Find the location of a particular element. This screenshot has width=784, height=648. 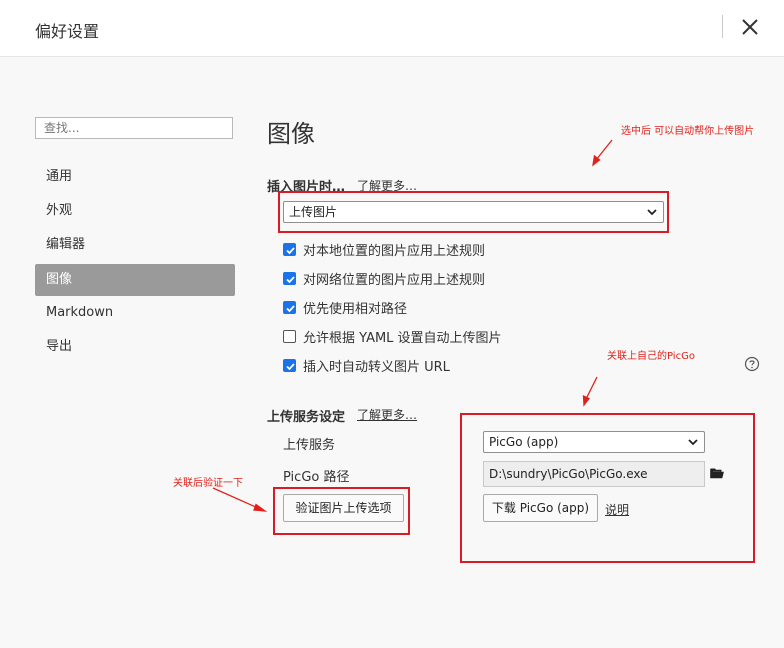

picgo-path-label: PicGo 路径 is located at coordinates (316, 477).